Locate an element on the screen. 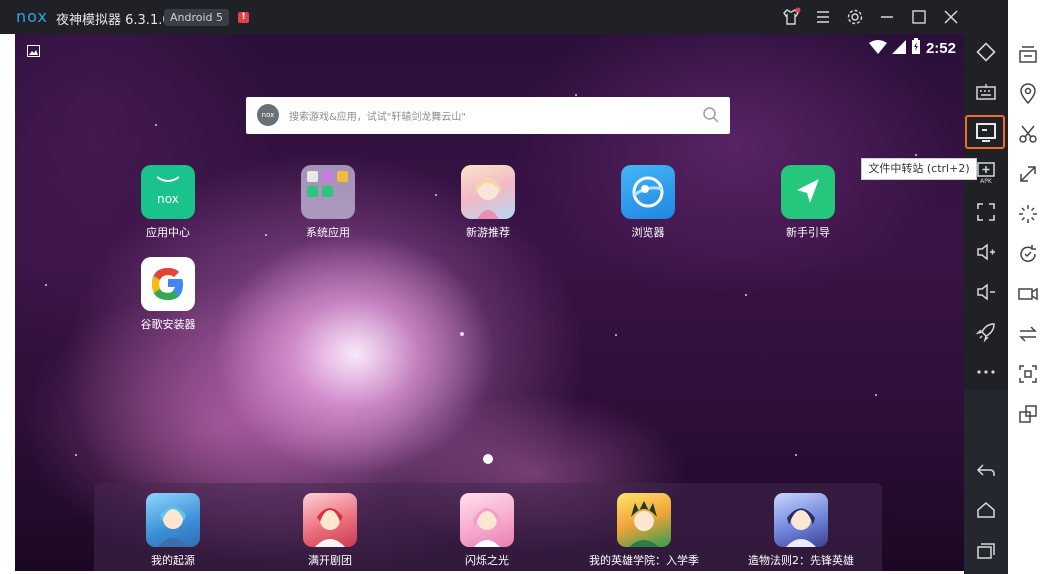 The height and width of the screenshot is (574, 1055). dock-app: 满开剧团 is located at coordinates (330, 532).